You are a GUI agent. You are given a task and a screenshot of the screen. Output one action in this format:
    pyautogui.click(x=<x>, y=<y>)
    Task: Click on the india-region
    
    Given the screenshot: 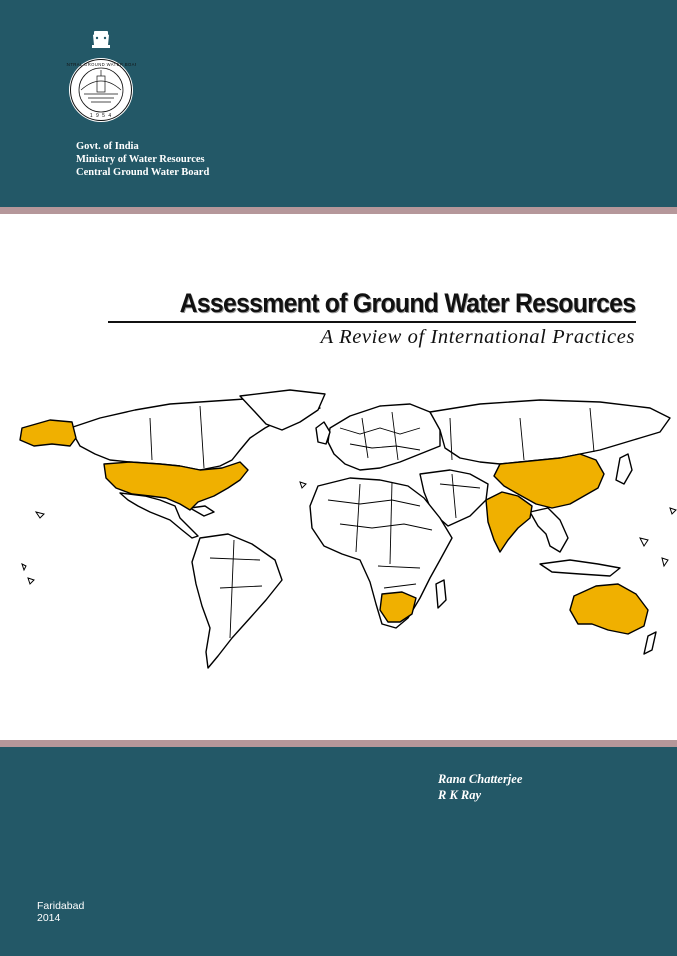 What is the action you would take?
    pyautogui.click(x=509, y=522)
    